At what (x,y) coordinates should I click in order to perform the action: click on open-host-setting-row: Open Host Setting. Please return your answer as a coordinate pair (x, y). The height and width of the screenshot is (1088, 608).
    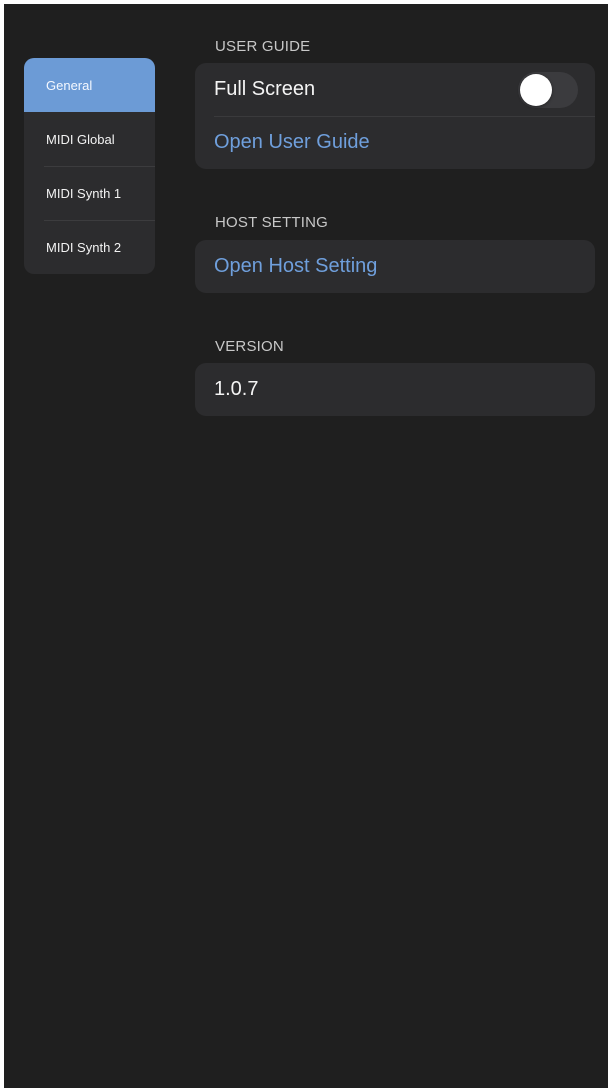
    Looking at the image, I should click on (395, 266).